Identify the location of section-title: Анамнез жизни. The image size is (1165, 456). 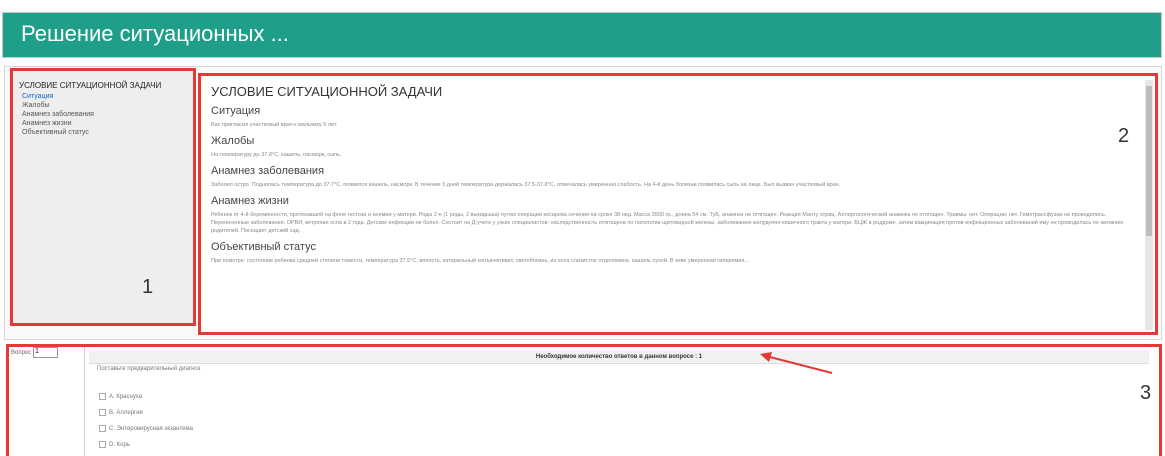
(250, 201).